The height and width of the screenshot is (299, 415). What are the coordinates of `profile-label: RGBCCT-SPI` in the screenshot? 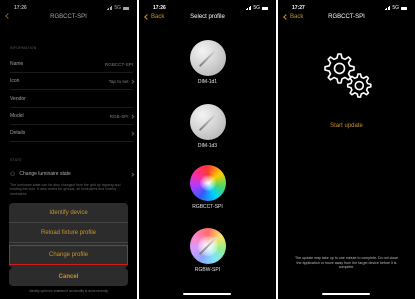 It's located at (207, 207).